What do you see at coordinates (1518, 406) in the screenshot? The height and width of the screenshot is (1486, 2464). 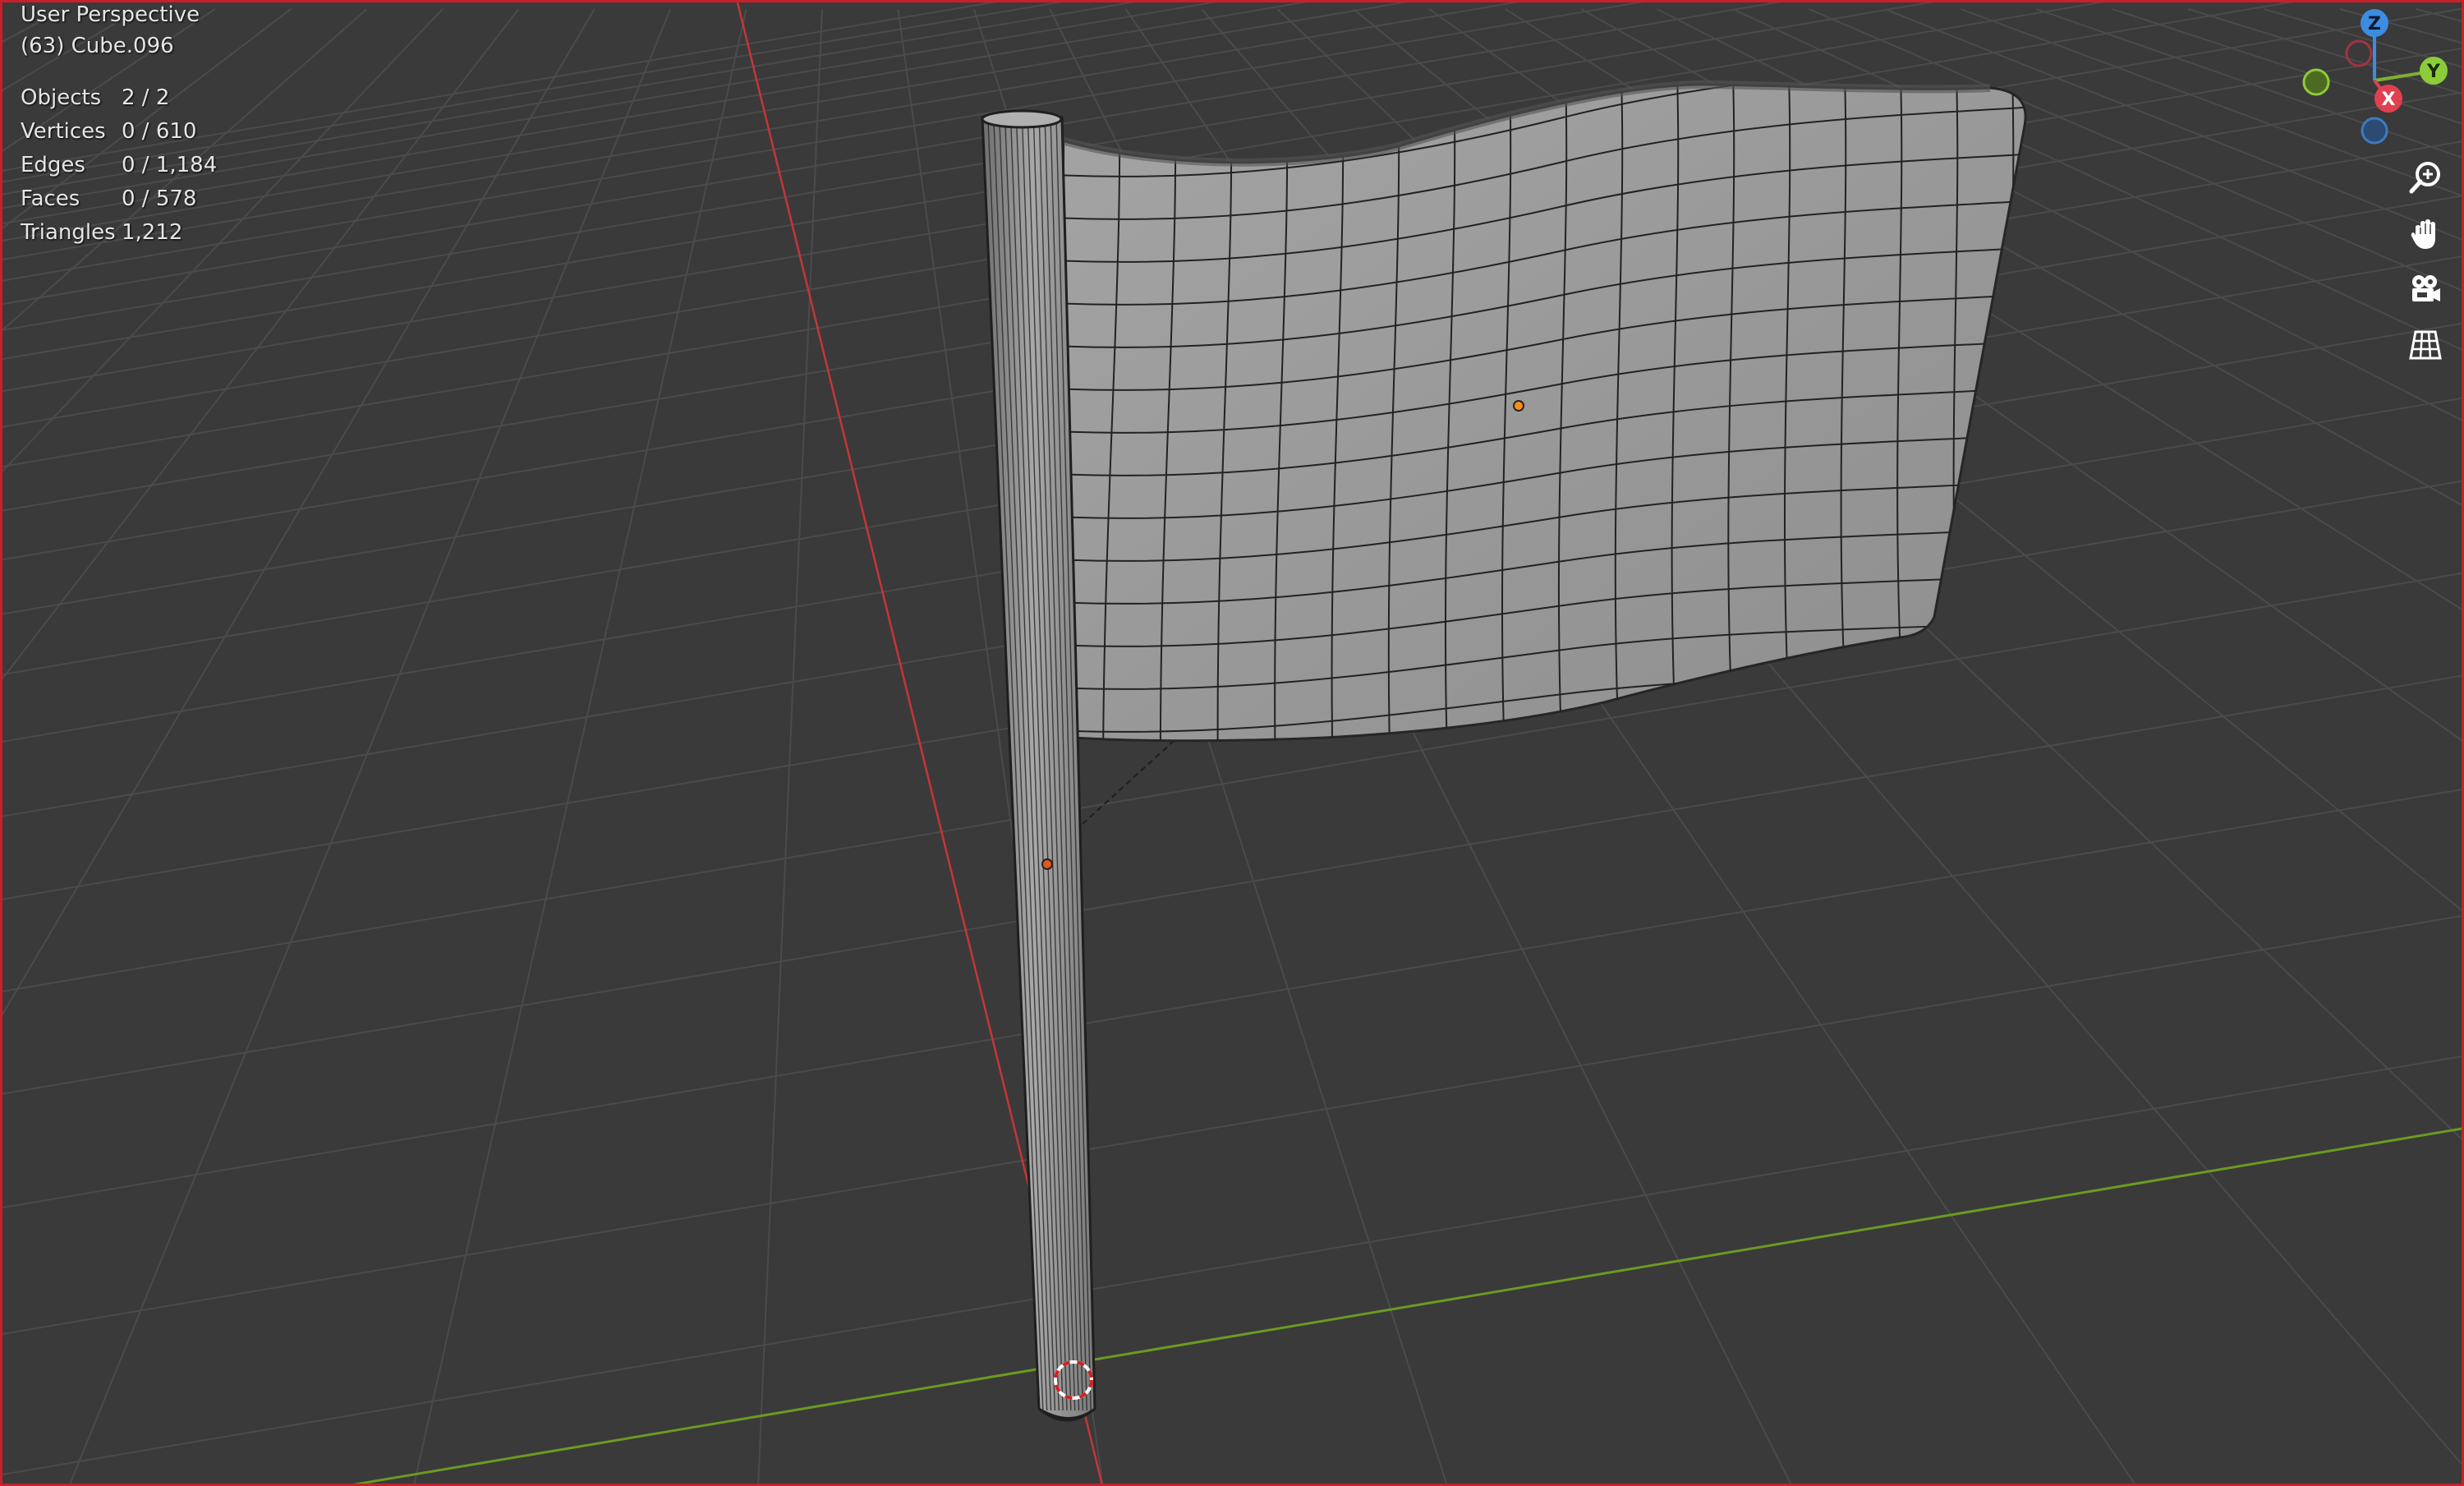 I see `flag-origin-dot` at bounding box center [1518, 406].